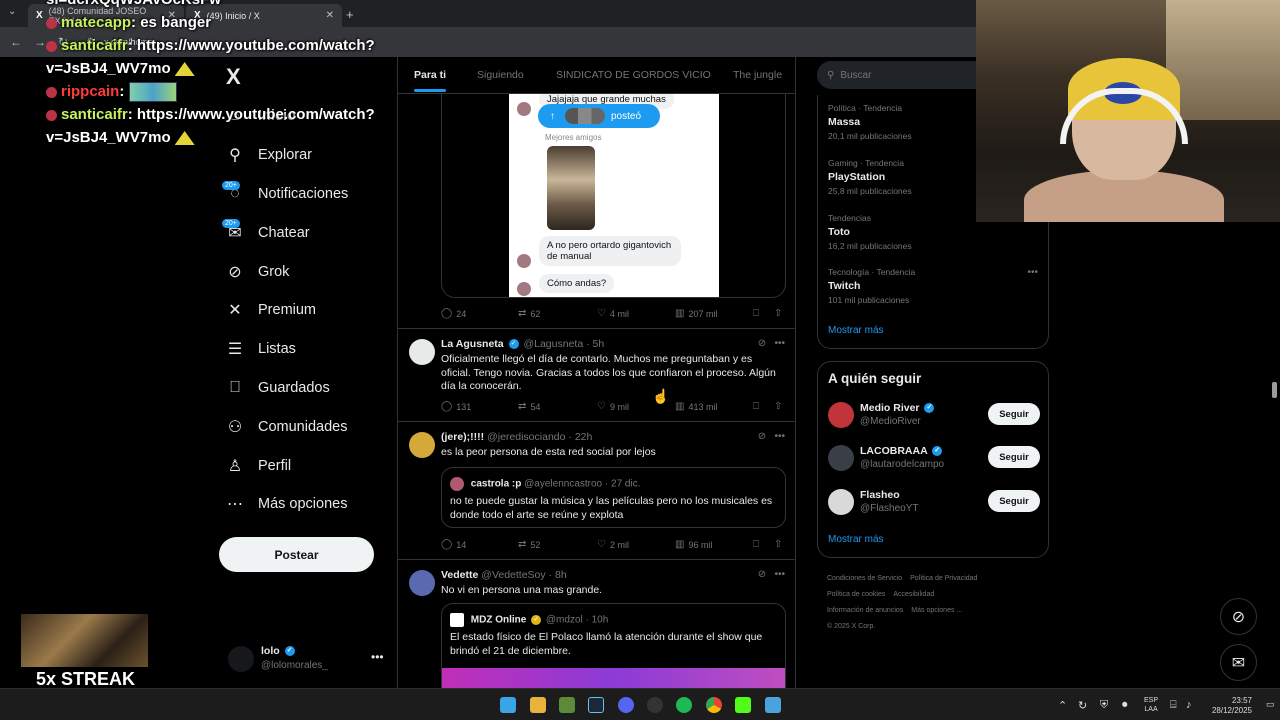 This screenshot has width=1280, height=720. What do you see at coordinates (943, 578) in the screenshot?
I see `footer-link: Política de Privacidad` at bounding box center [943, 578].